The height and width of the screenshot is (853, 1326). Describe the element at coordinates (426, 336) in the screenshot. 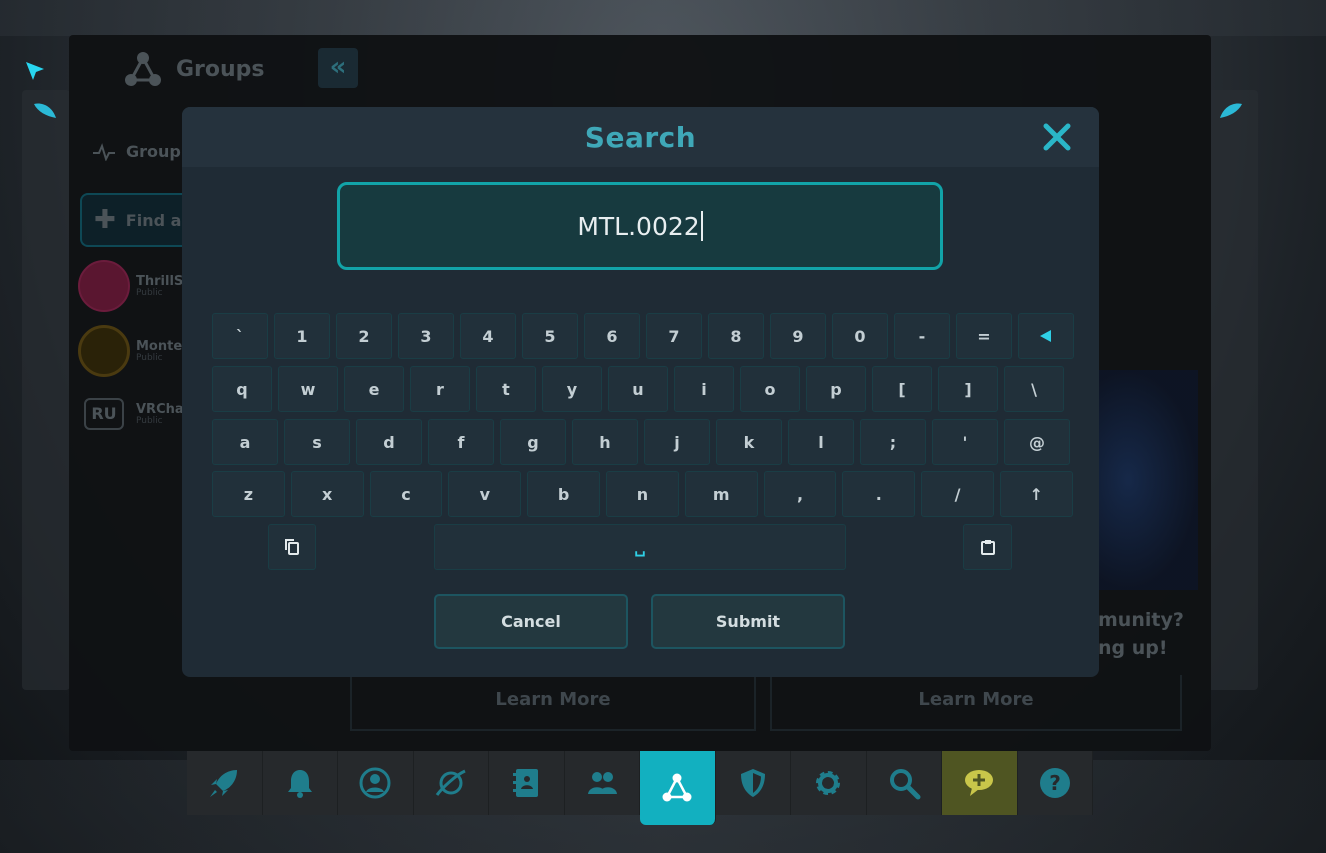

I see `key: 3` at that location.